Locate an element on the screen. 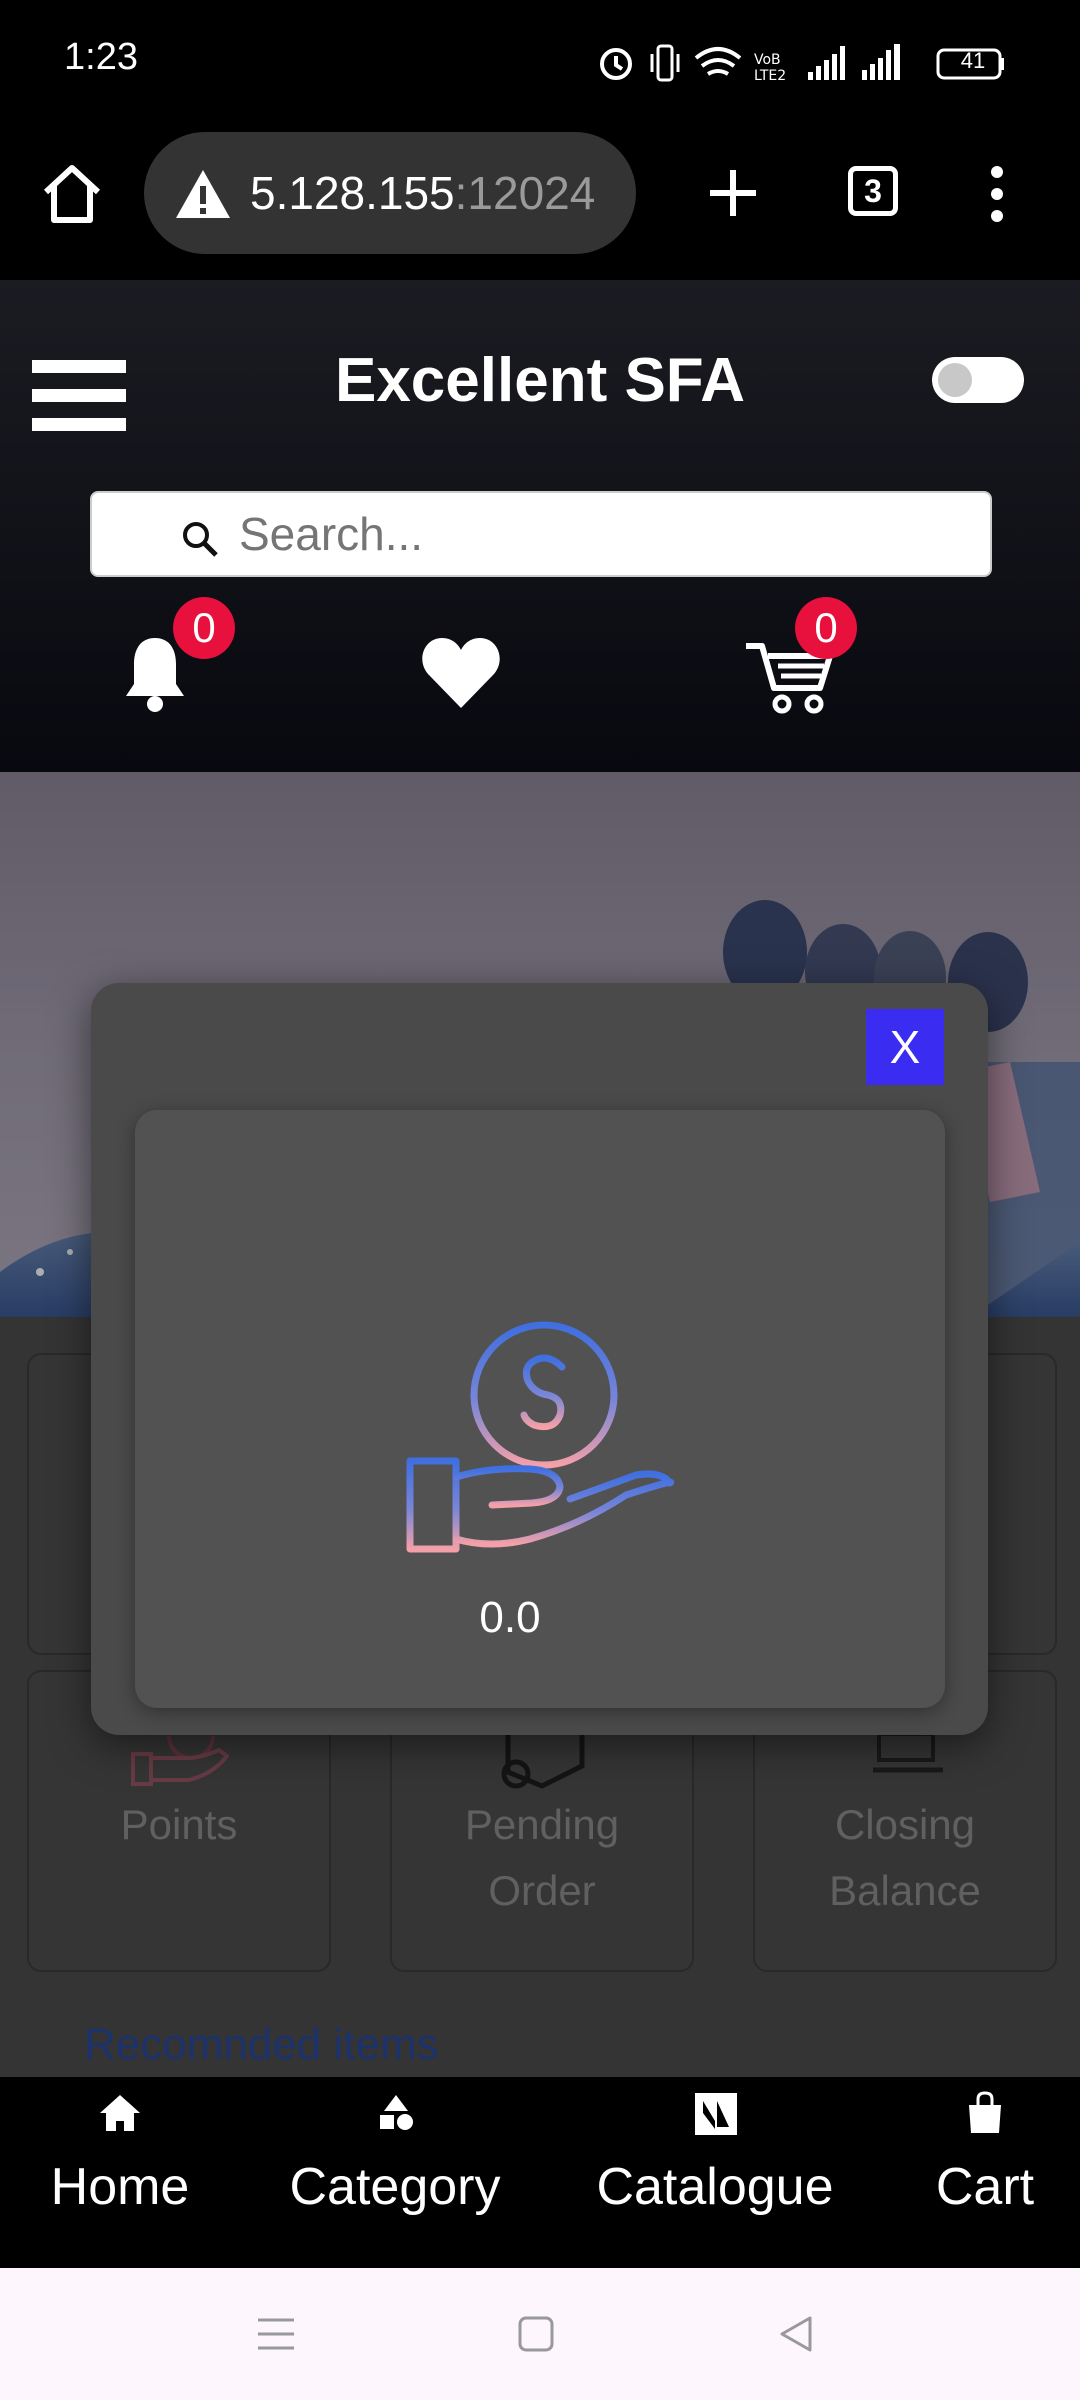 The image size is (1080, 2400). modal-close-button: X is located at coordinates (905, 1047).